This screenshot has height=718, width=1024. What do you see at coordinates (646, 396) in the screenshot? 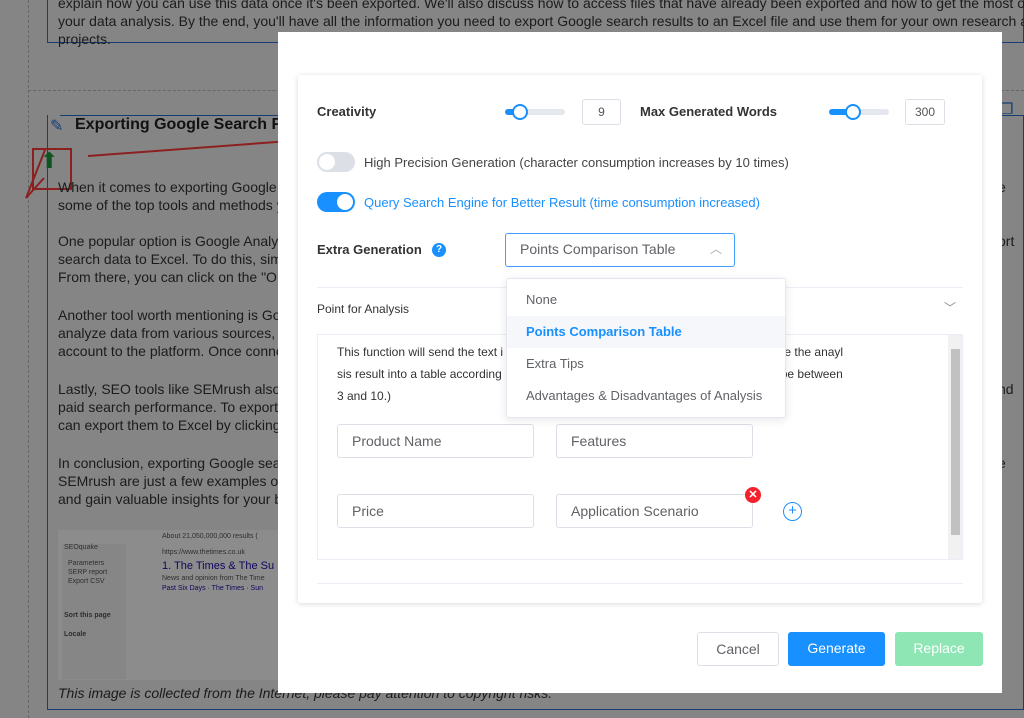
I see `dropdown-option: Advantages & Disadvantages of Analysis` at bounding box center [646, 396].